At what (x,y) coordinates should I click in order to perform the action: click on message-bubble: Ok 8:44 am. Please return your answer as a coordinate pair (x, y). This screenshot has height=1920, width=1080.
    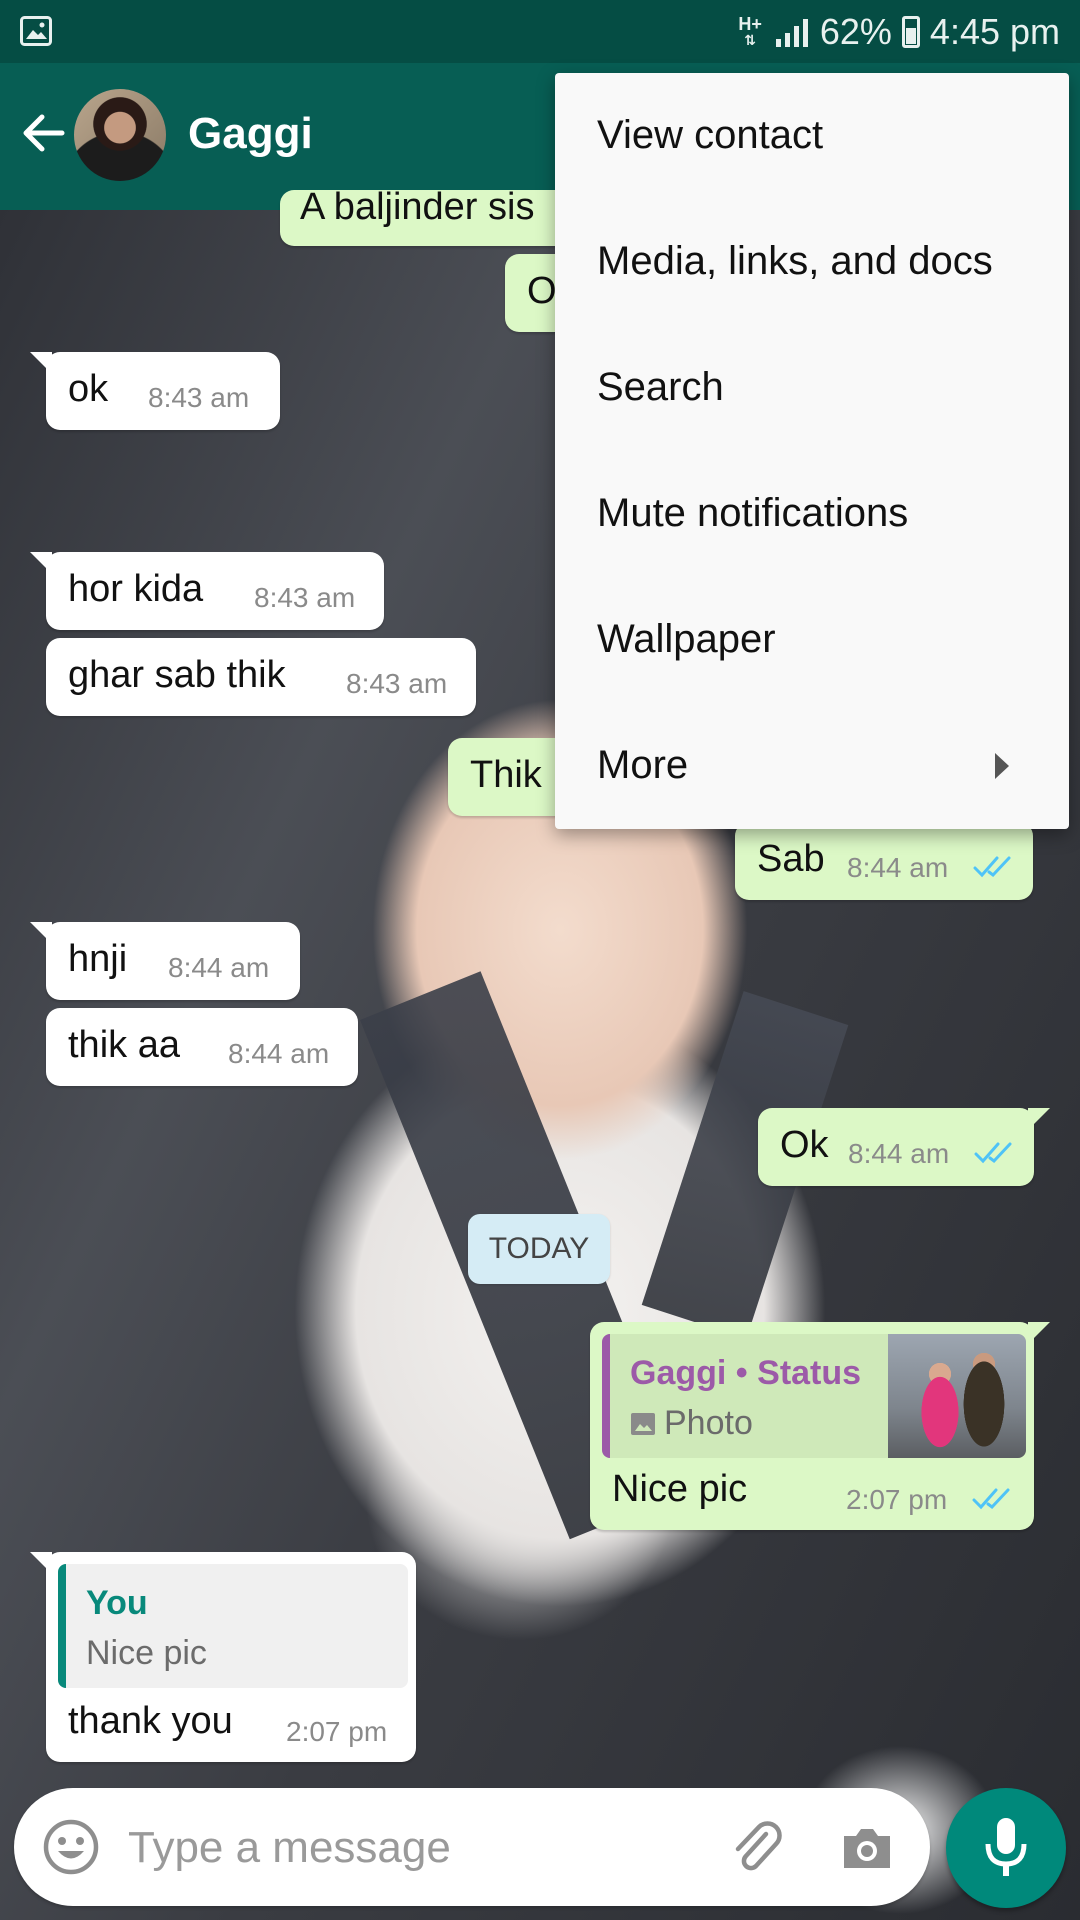
    Looking at the image, I should click on (904, 1147).